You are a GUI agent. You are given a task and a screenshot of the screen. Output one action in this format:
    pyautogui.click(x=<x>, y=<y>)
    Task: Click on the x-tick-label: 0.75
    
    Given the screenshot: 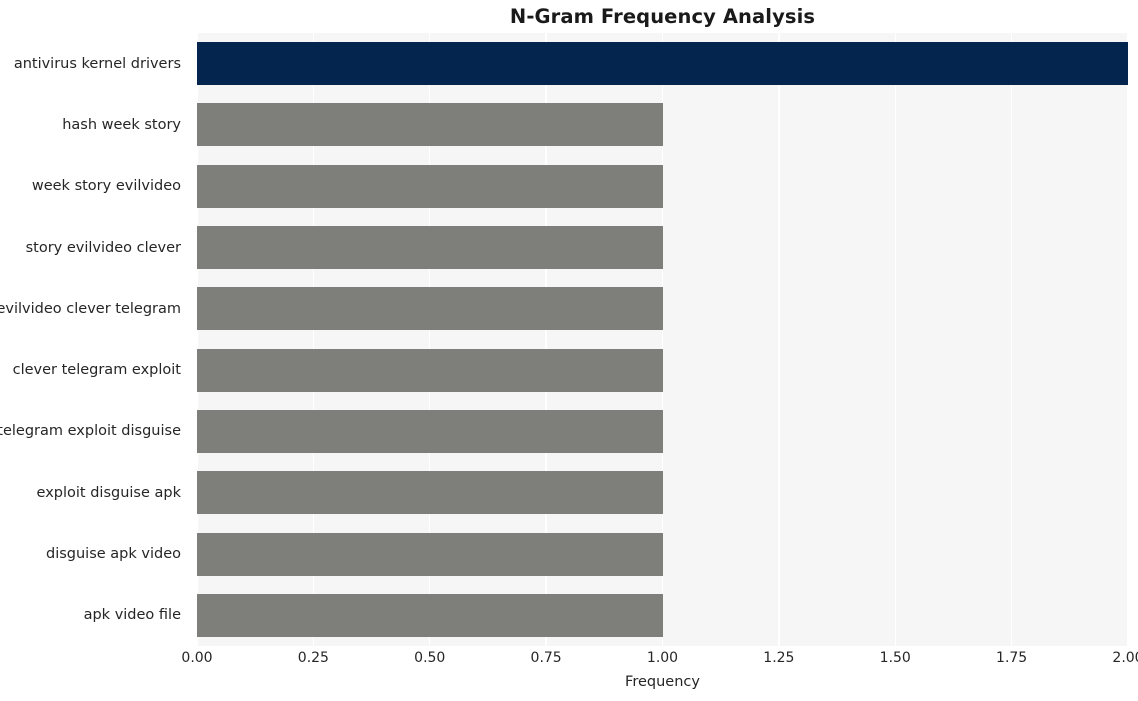 What is the action you would take?
    pyautogui.click(x=546, y=658)
    